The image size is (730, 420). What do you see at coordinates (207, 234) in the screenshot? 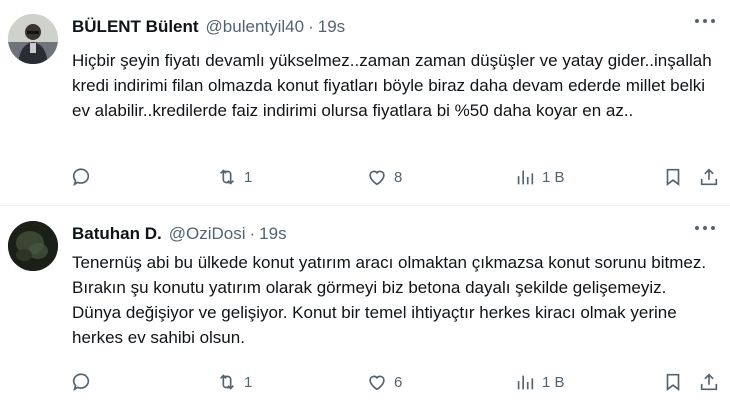
I see `user-handle: @OziDosi` at bounding box center [207, 234].